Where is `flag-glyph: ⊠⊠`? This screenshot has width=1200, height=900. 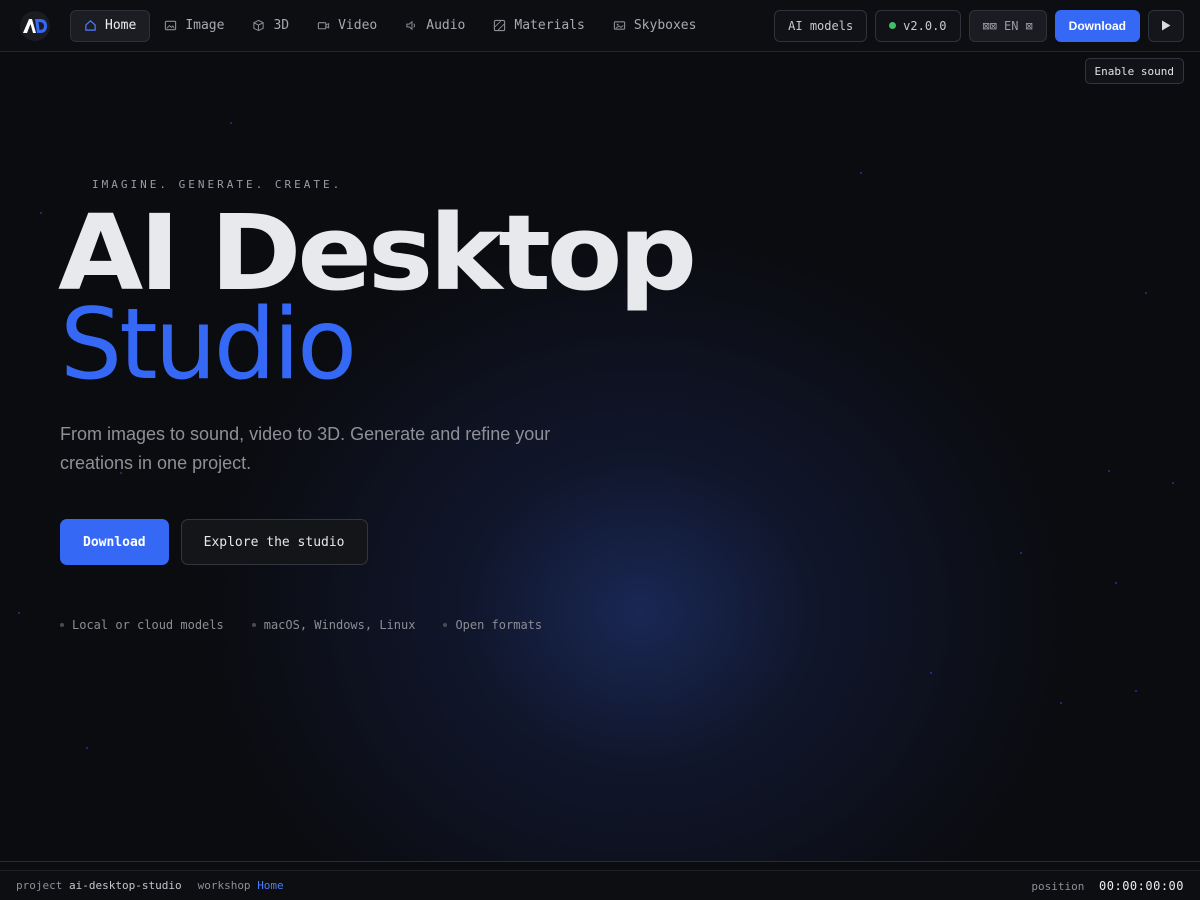 flag-glyph: ⊠⊠ is located at coordinates (989, 25).